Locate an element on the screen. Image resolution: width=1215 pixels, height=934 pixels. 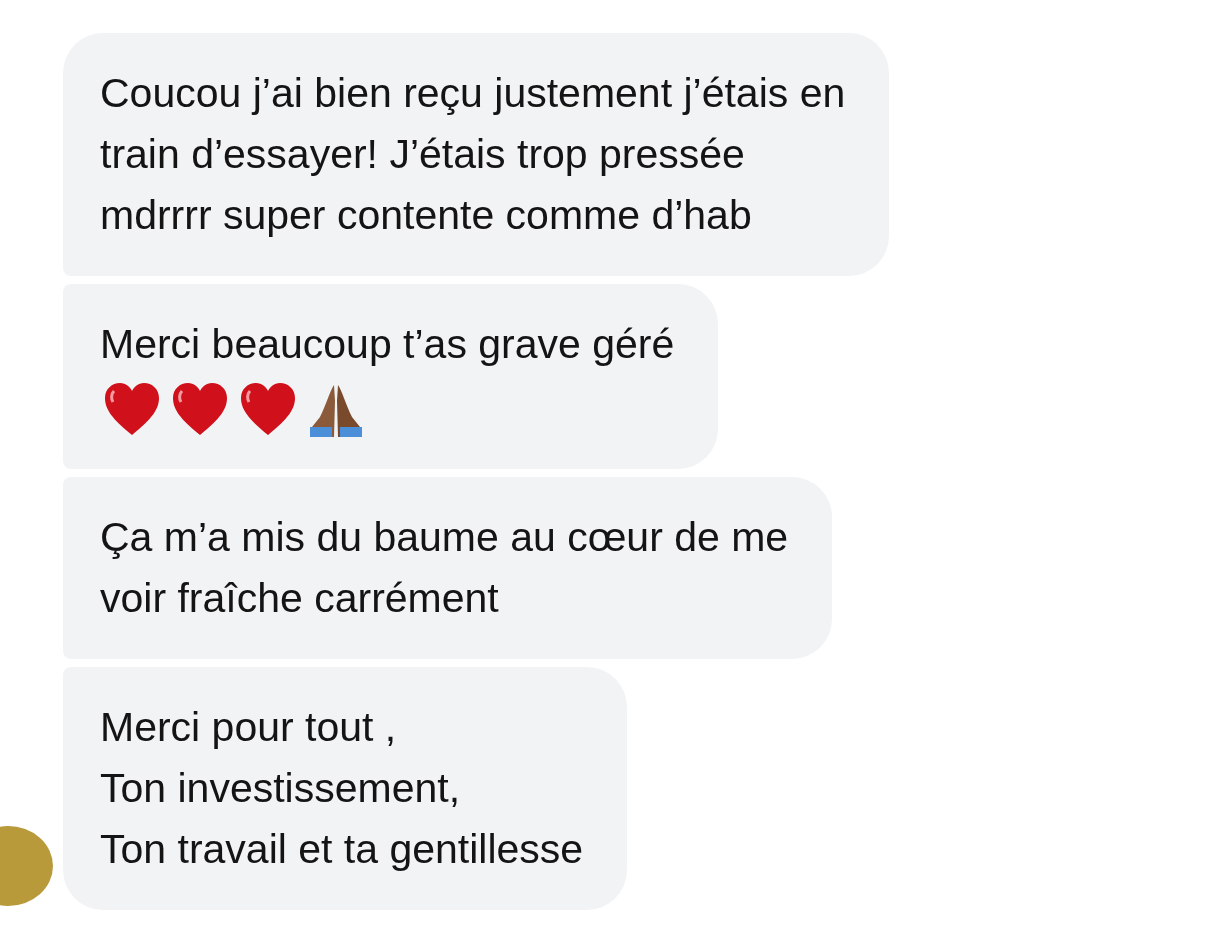
message-text: Merci beaucoup t’as grave géré is located at coordinates (387, 344).